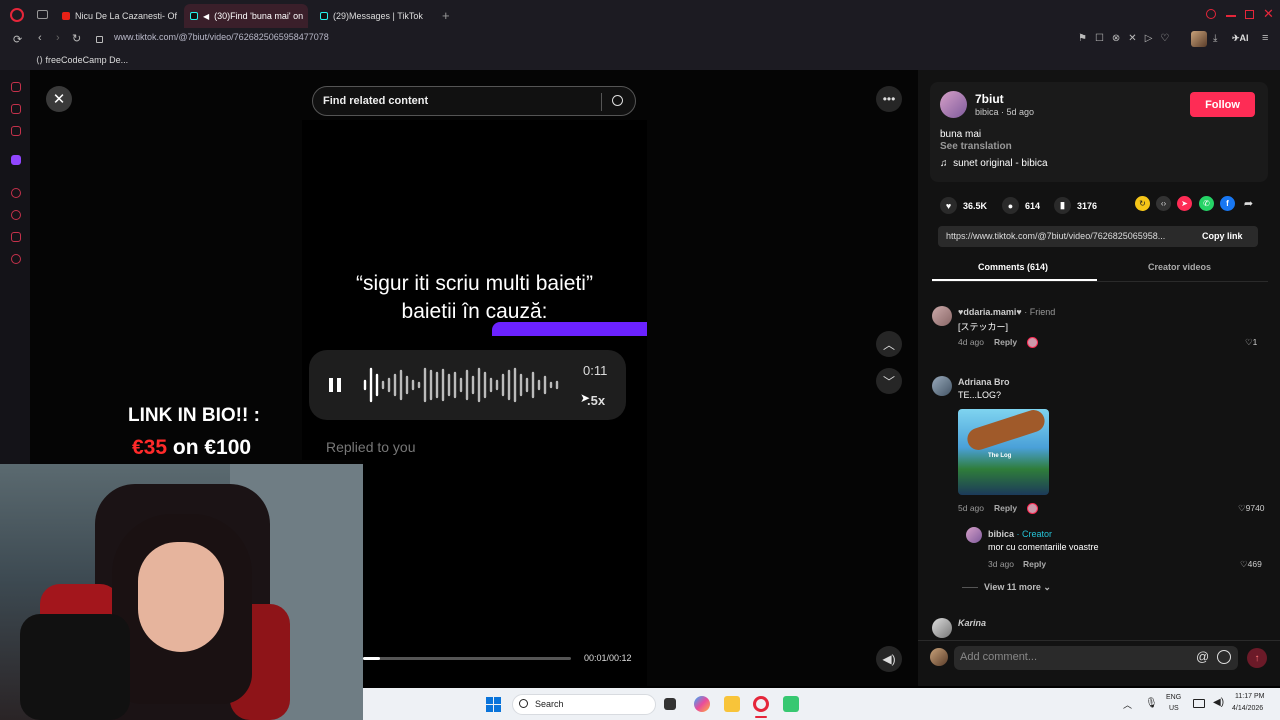 This screenshot has width=1280, height=720. Describe the element at coordinates (994, 163) in the screenshot. I see `sound-link: ♫ sunet original - bibica` at that location.